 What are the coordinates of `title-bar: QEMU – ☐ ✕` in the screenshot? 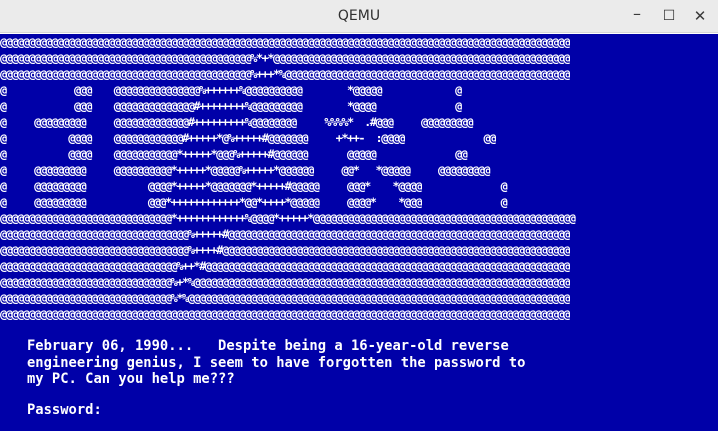 It's located at (359, 16).